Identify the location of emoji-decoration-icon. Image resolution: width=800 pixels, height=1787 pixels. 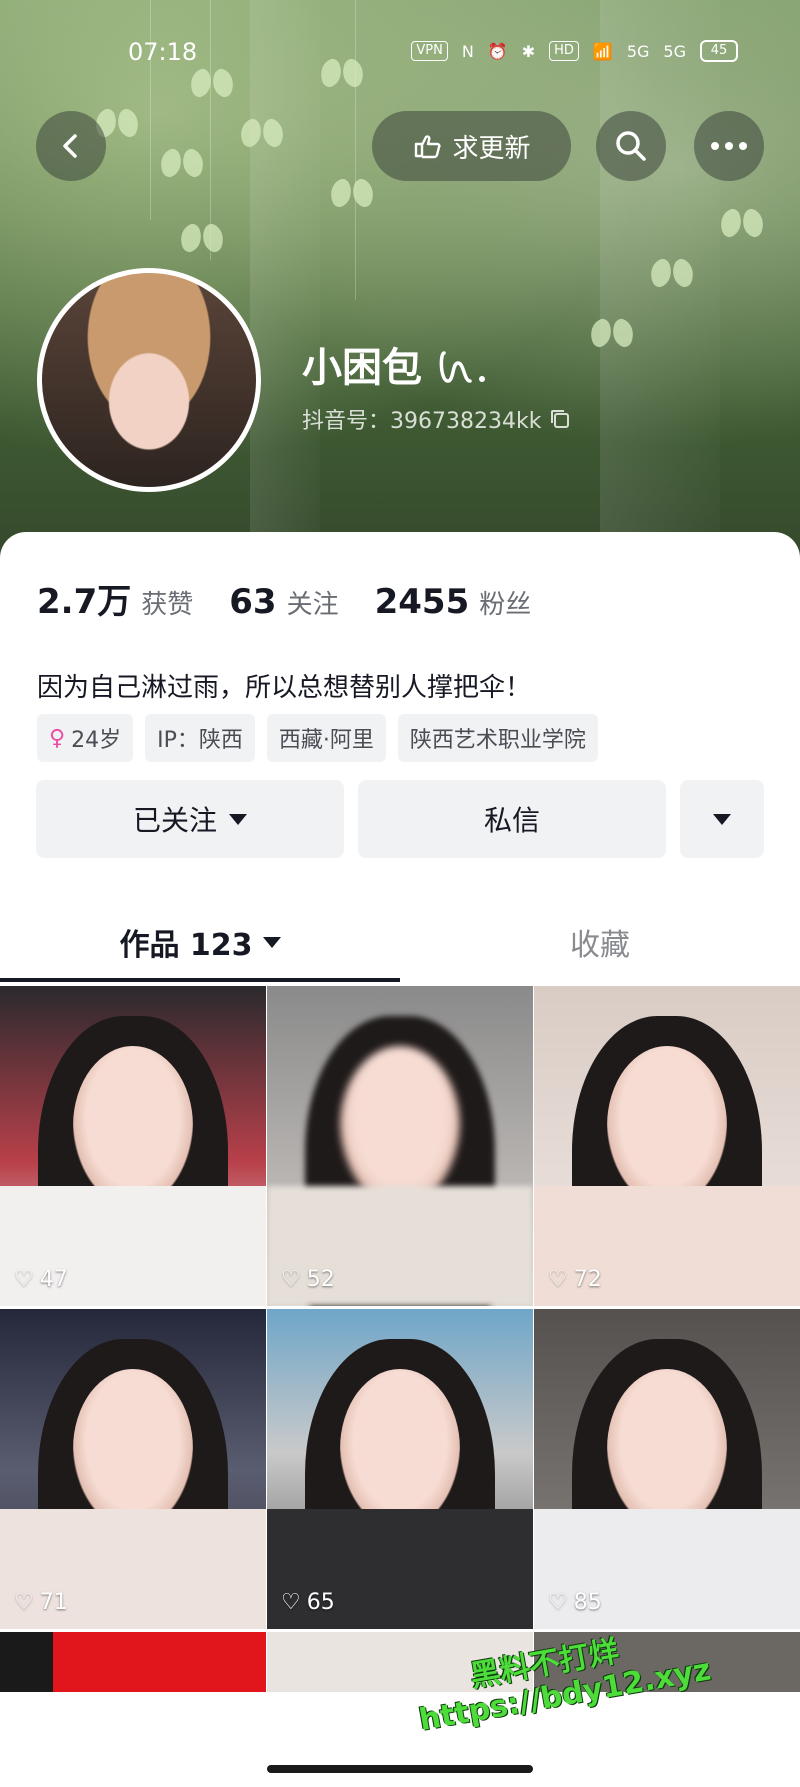
(462, 367).